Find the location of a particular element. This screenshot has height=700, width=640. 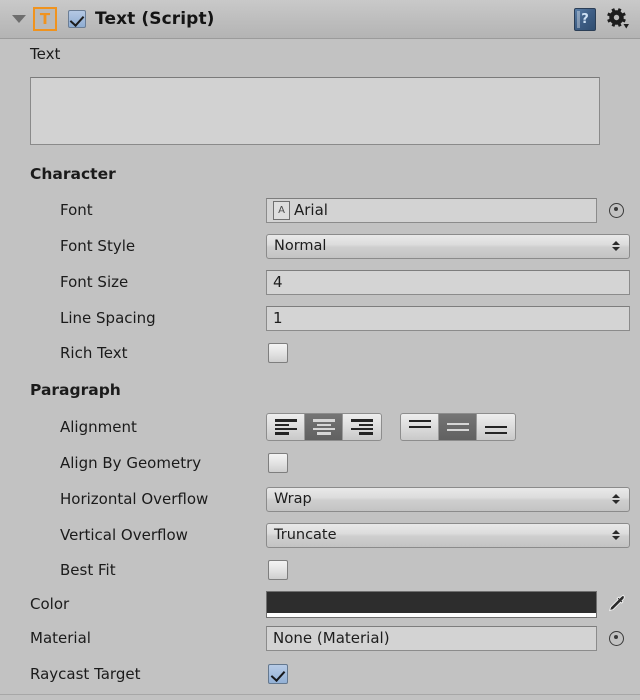

align-top-button is located at coordinates (420, 427).